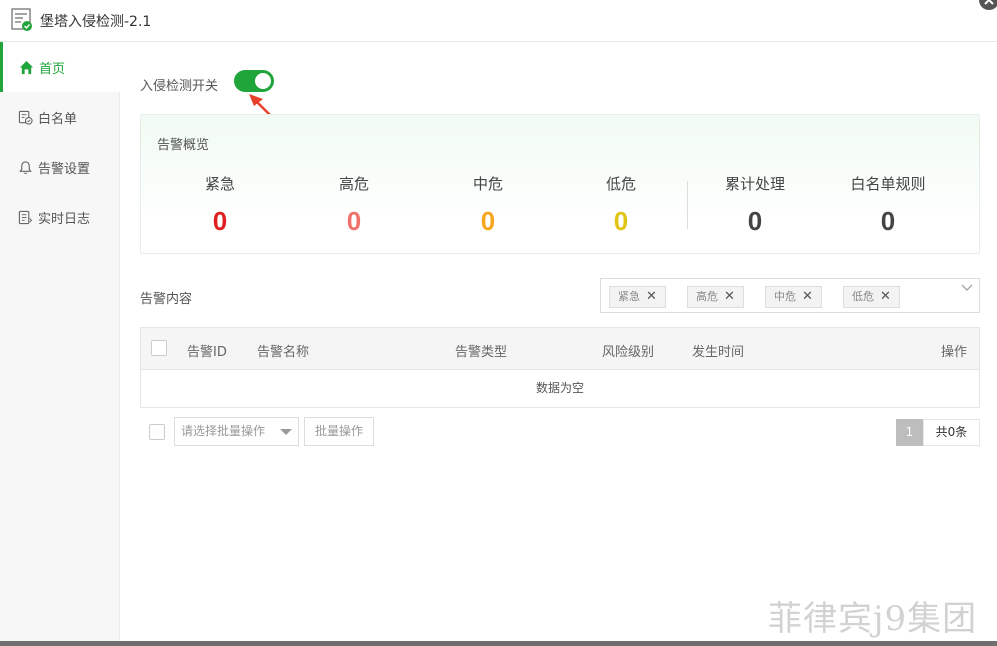 The image size is (997, 646). Describe the element at coordinates (207, 350) in the screenshot. I see `column-header-alert-id: 告警ID` at that location.